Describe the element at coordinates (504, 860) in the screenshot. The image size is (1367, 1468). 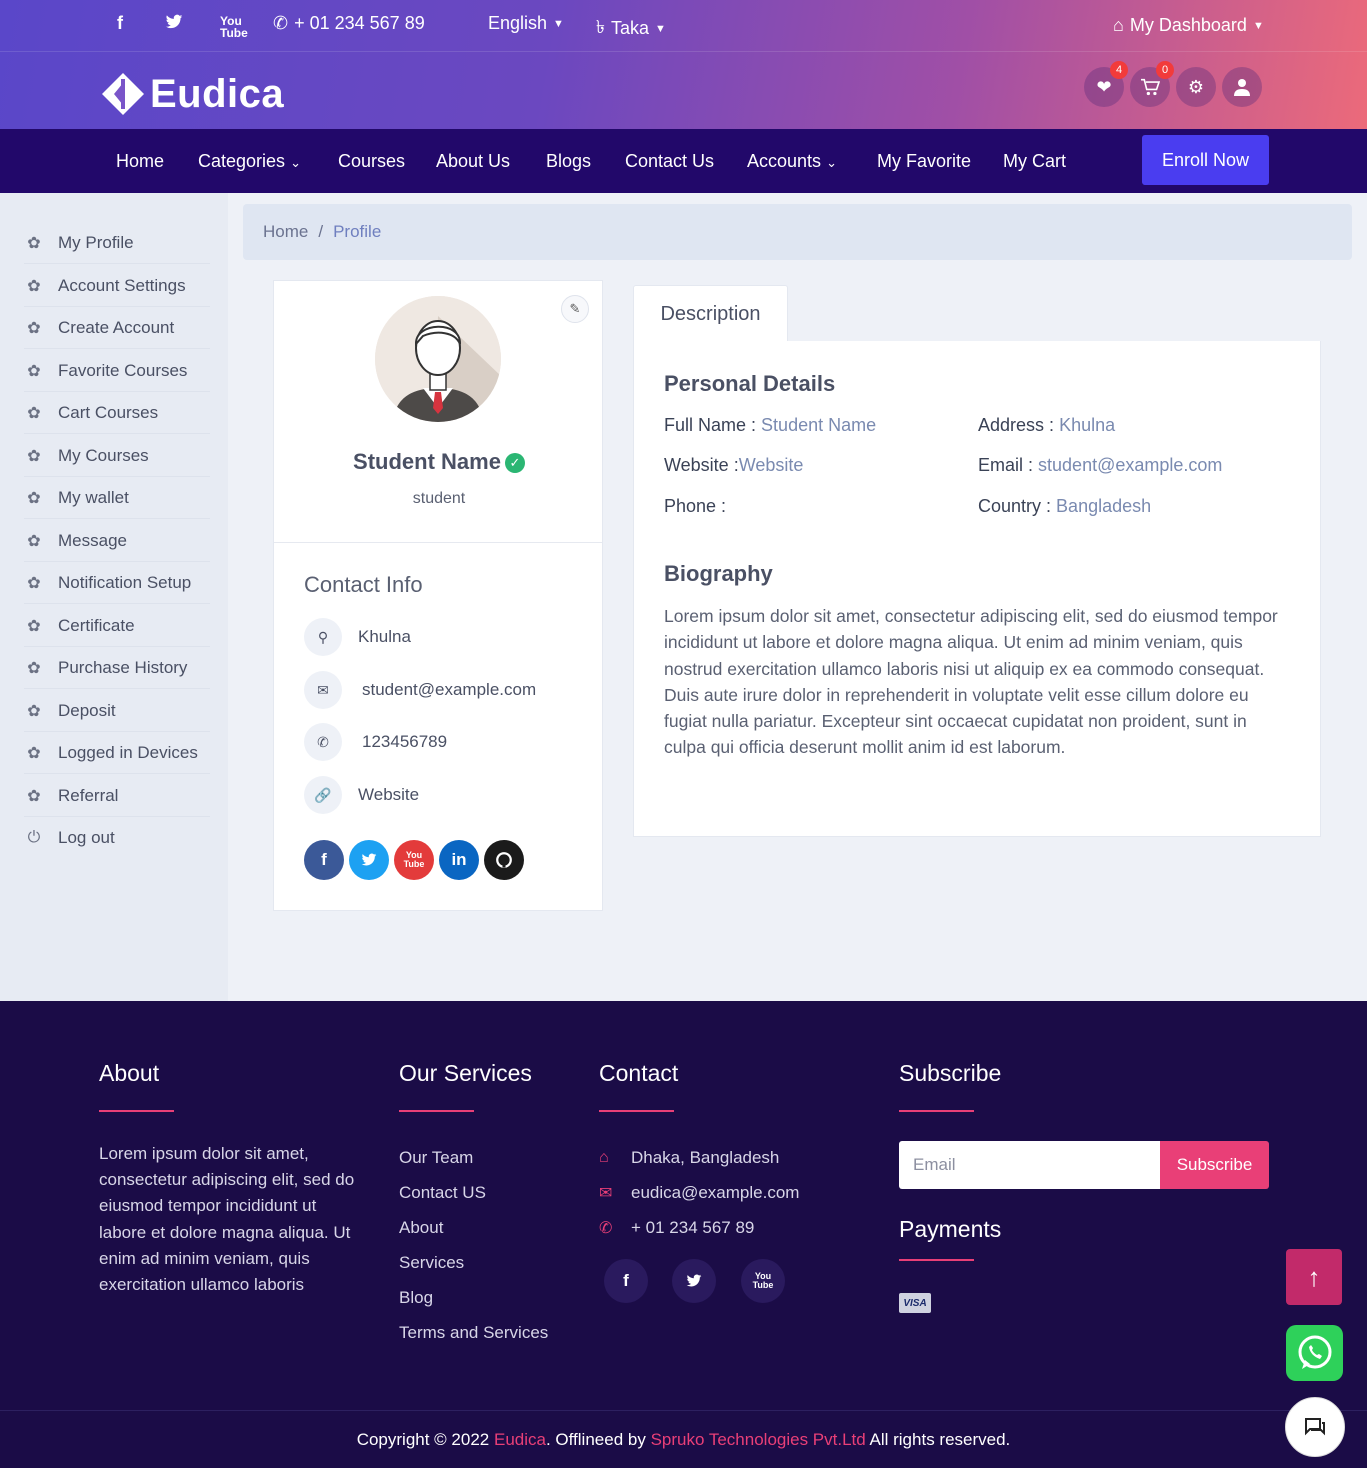
I see `github-icon` at that location.